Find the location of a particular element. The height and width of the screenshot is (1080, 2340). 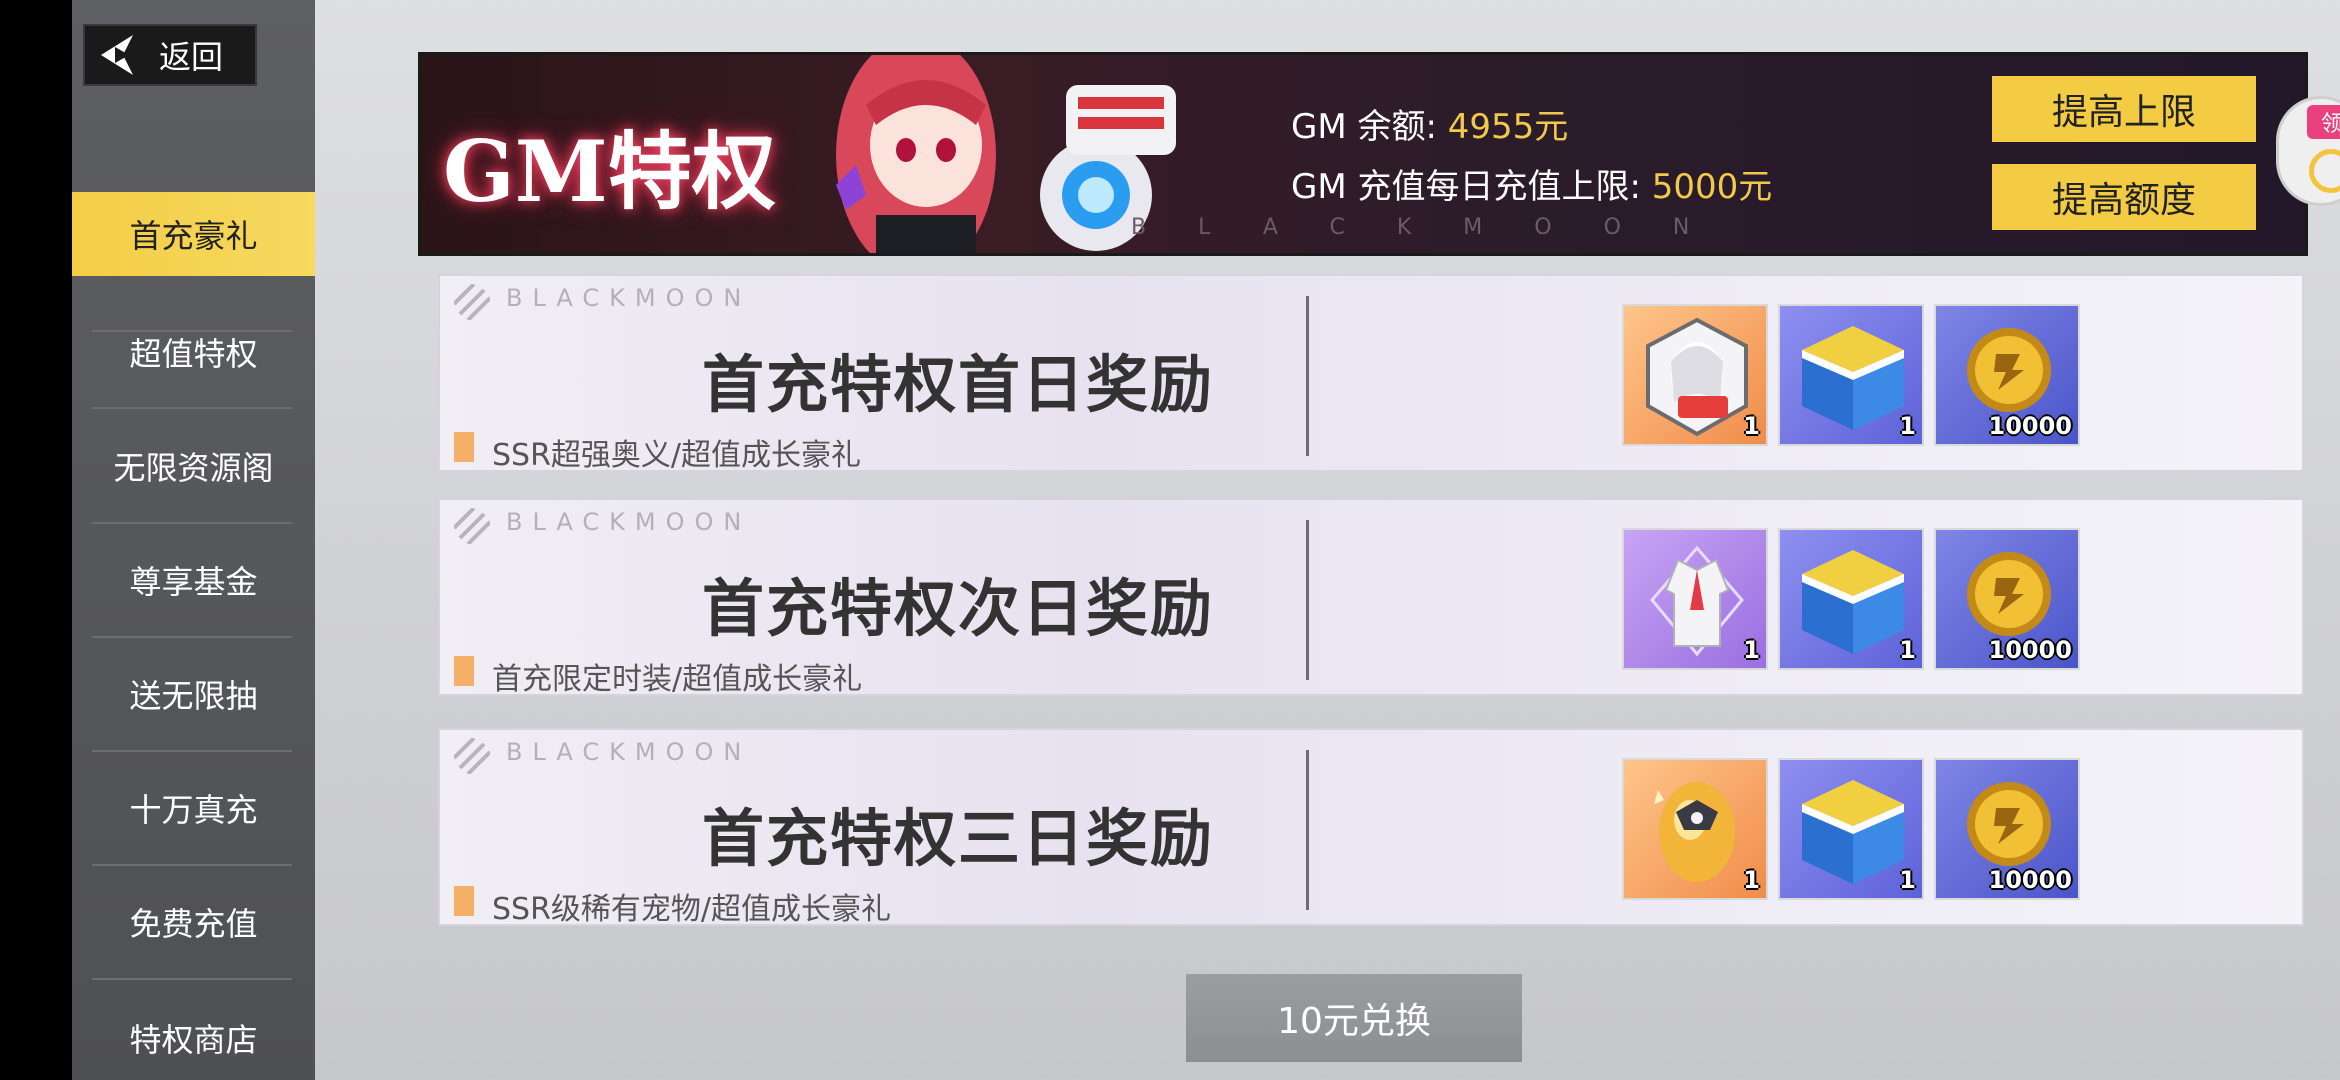

floating-gift-bubble: 领 is located at coordinates (2308, 151).